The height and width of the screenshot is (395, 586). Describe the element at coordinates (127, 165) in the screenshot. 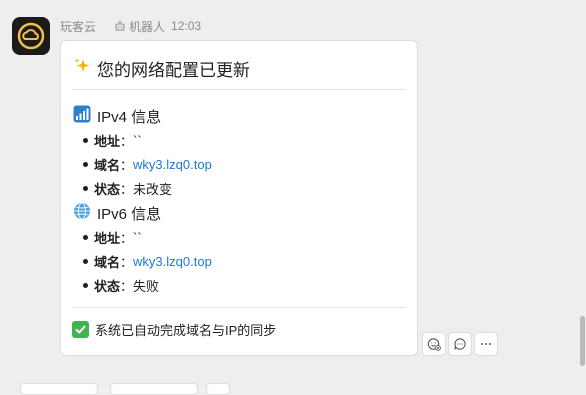

I see `ipv4-domain-sep: ：` at that location.